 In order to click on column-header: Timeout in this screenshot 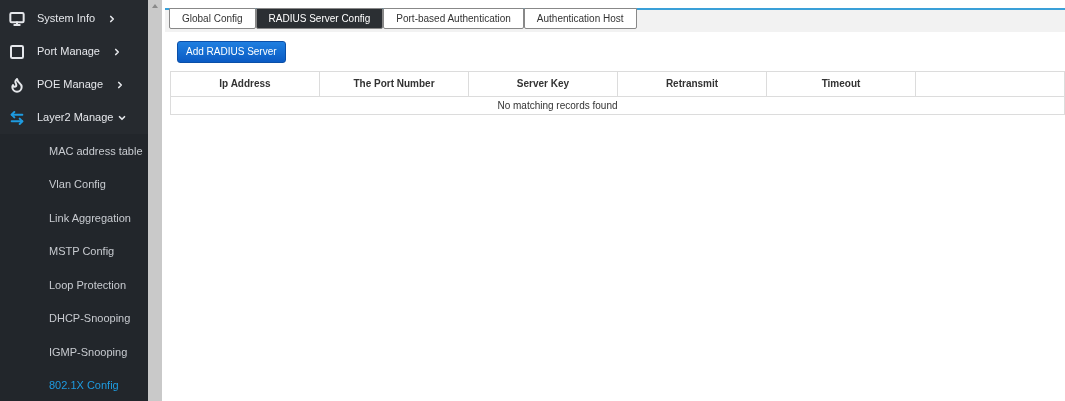, I will do `click(841, 83)`.